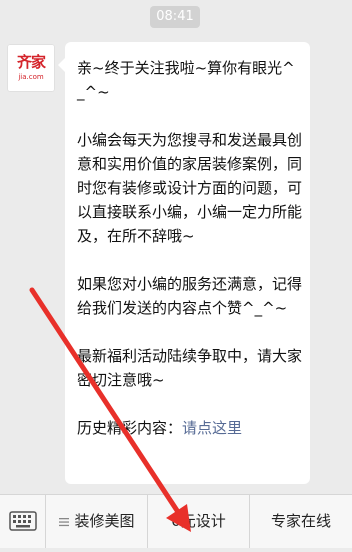  I want to click on menu-item-label: 专家在线, so click(300, 521).